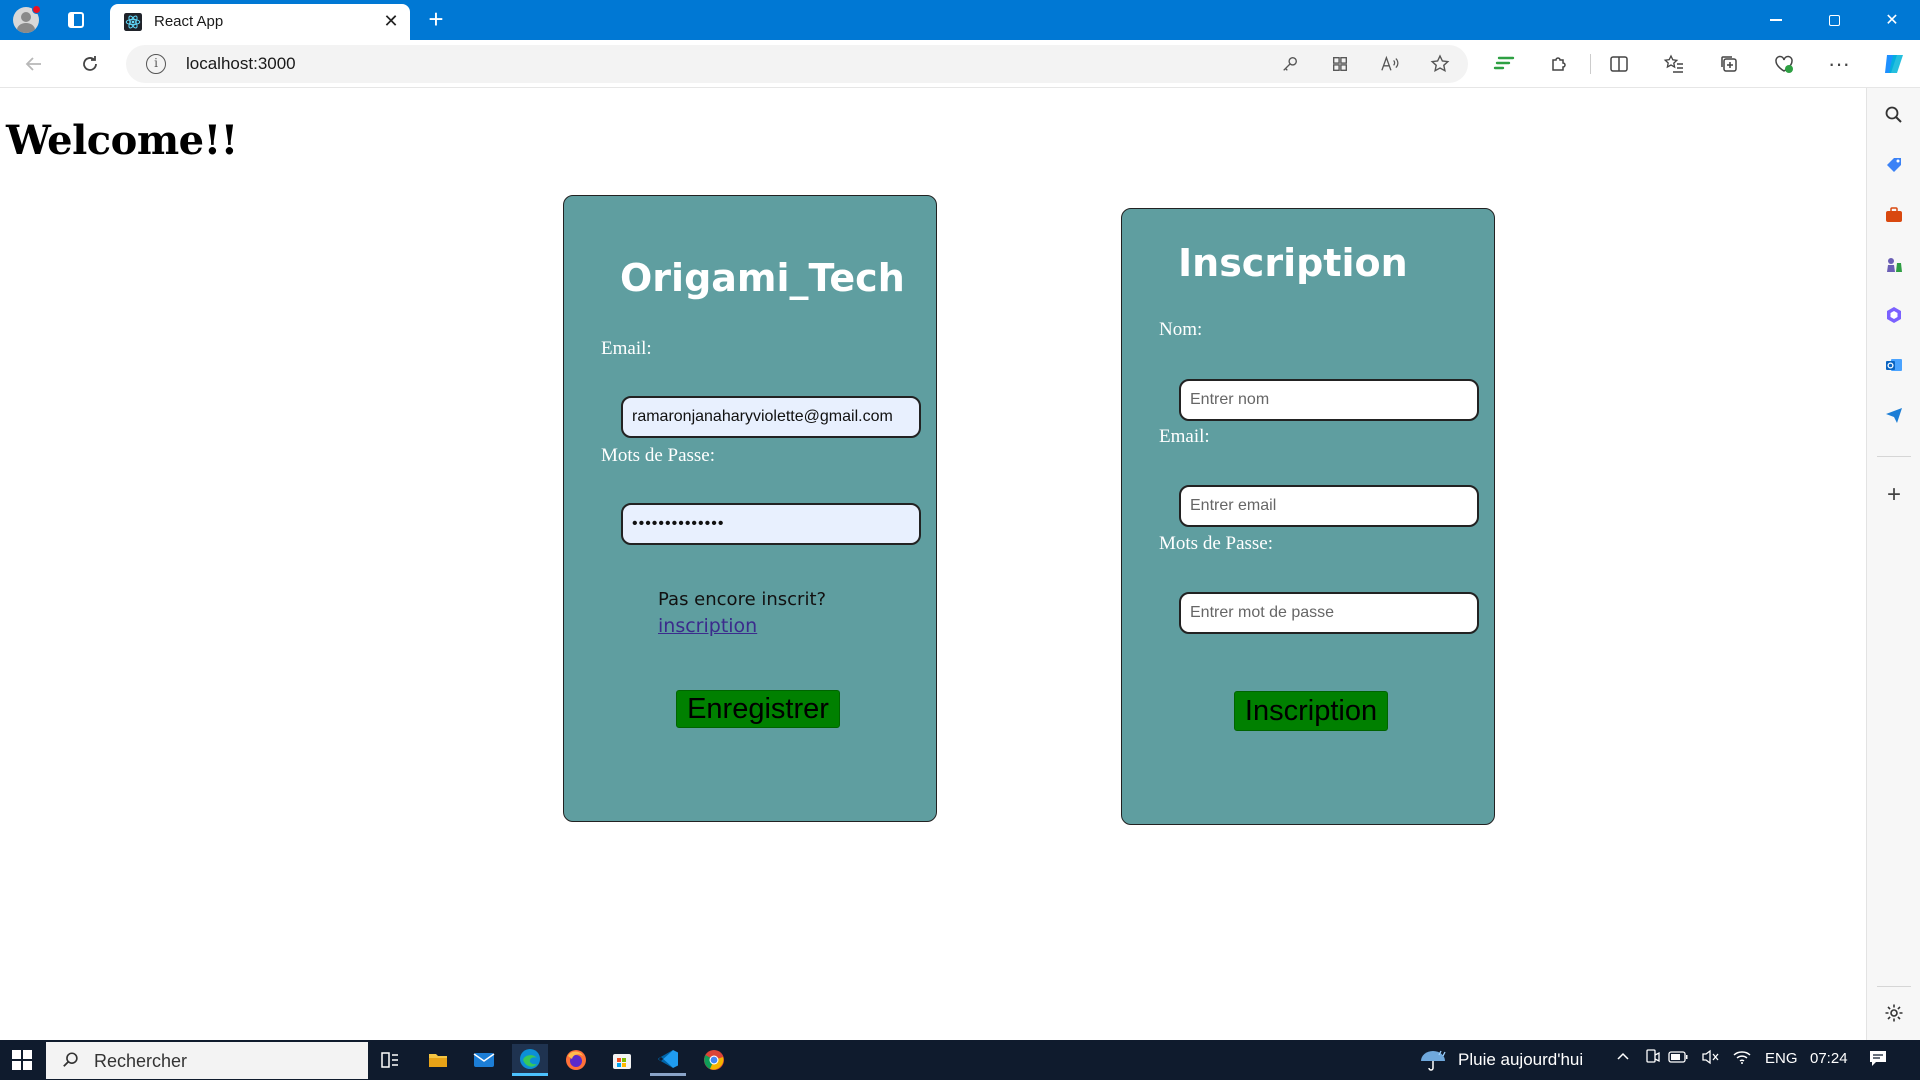 The height and width of the screenshot is (1080, 1920). I want to click on read-aloud-icon, so click(1390, 64).